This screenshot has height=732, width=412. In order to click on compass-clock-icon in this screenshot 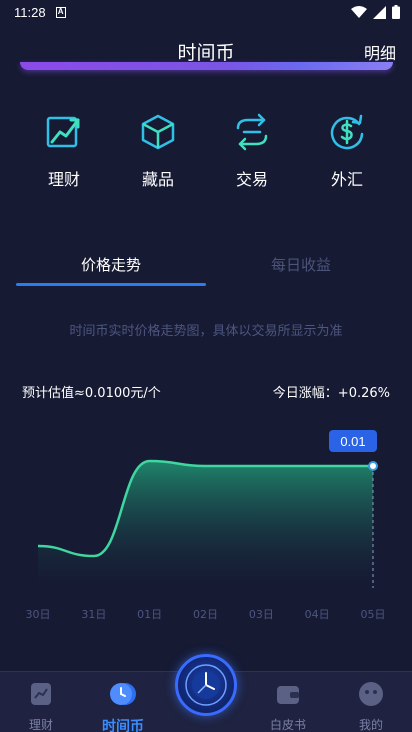, I will do `click(206, 685)`.